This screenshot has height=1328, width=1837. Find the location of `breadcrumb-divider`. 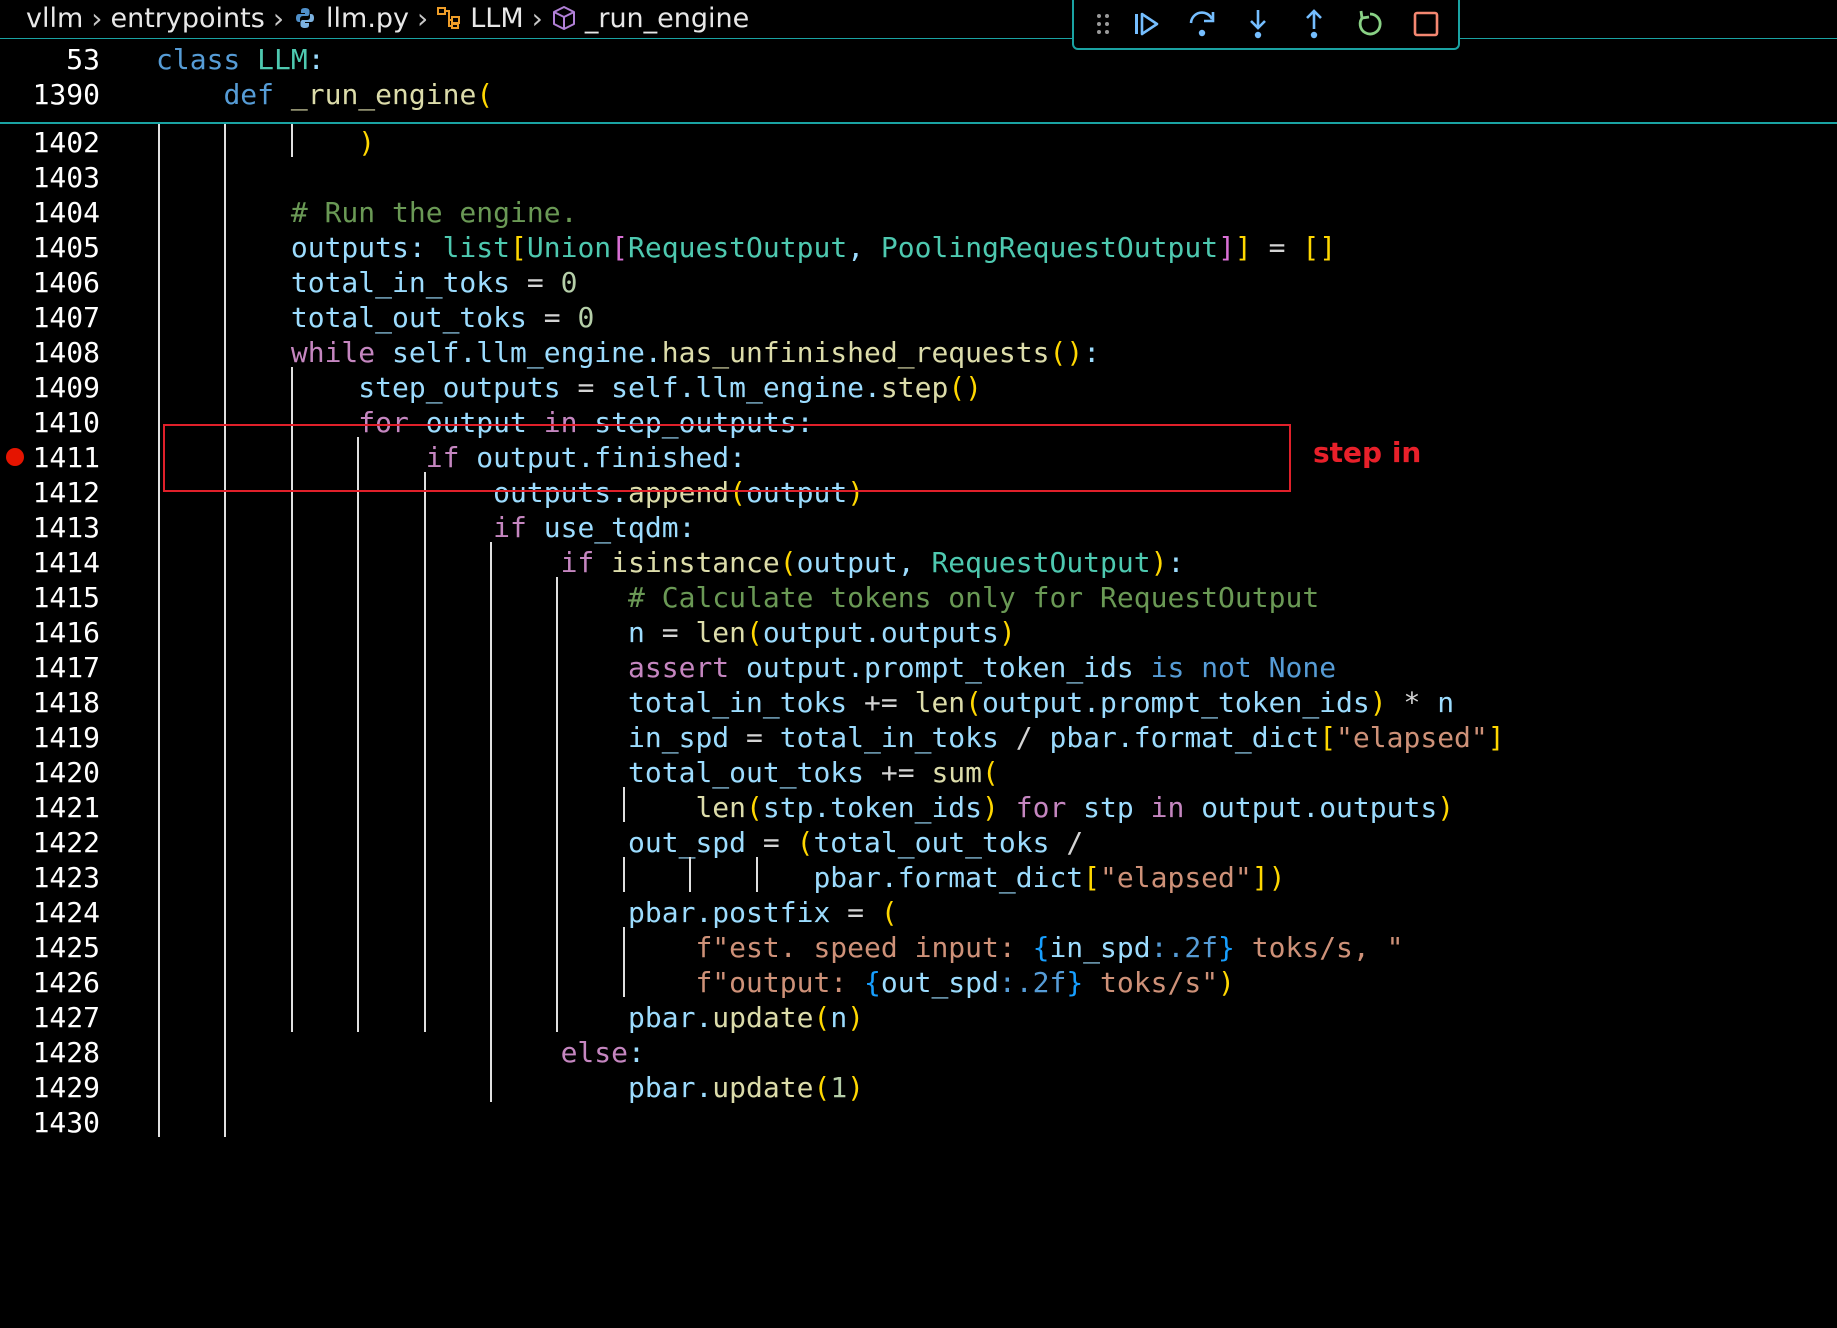

breadcrumb-divider is located at coordinates (918, 38).